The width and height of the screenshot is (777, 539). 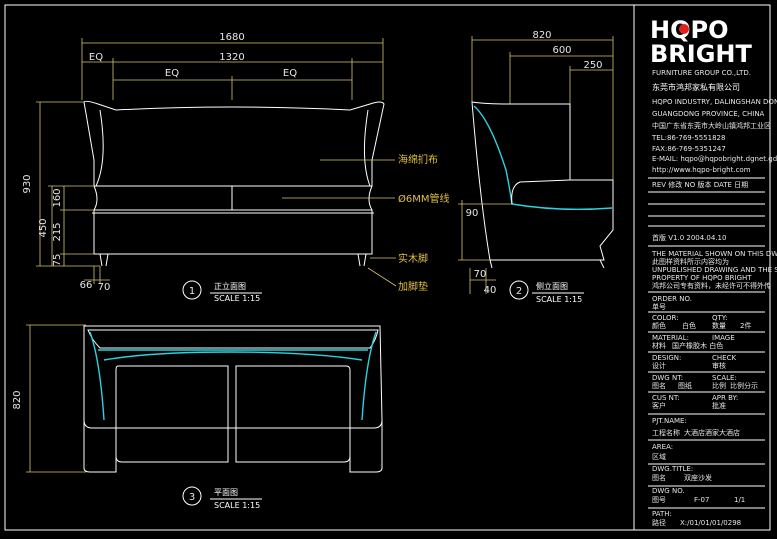 I want to click on side-view-scale: SCALE 1:15, so click(x=559, y=299).